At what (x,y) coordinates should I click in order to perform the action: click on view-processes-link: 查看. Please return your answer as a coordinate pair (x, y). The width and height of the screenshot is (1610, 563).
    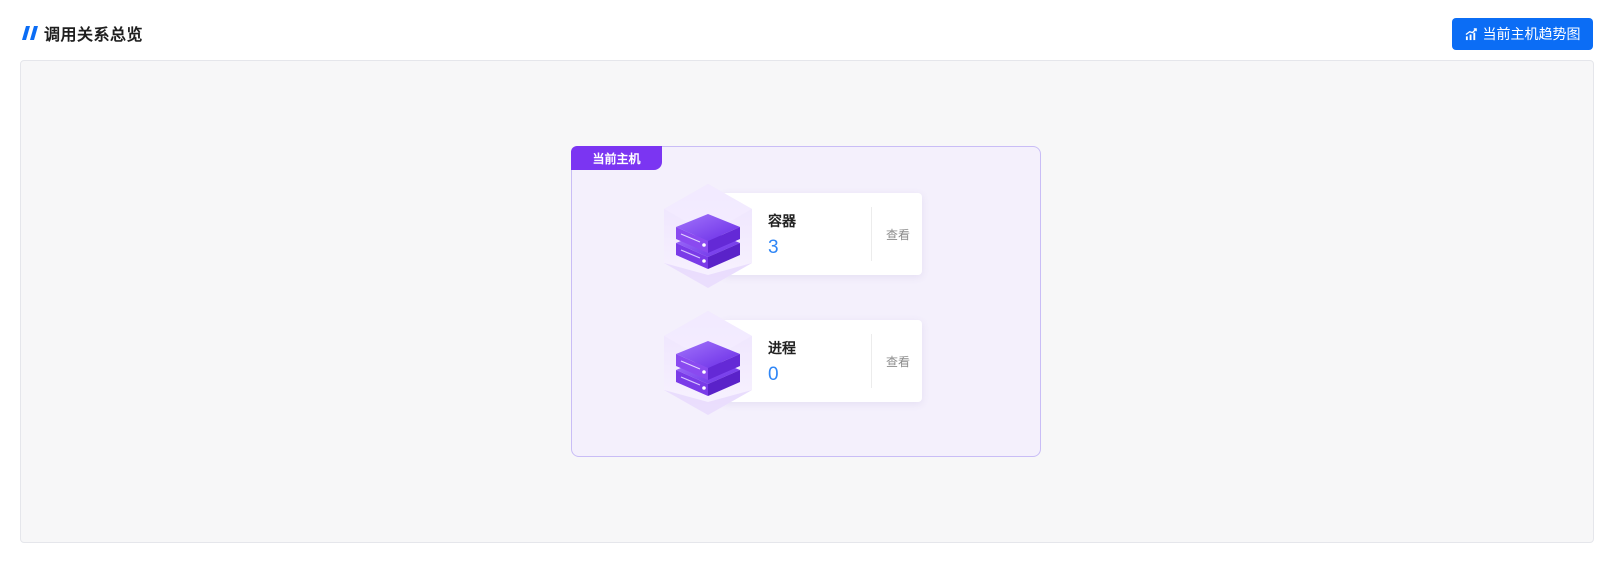
    Looking at the image, I should click on (898, 361).